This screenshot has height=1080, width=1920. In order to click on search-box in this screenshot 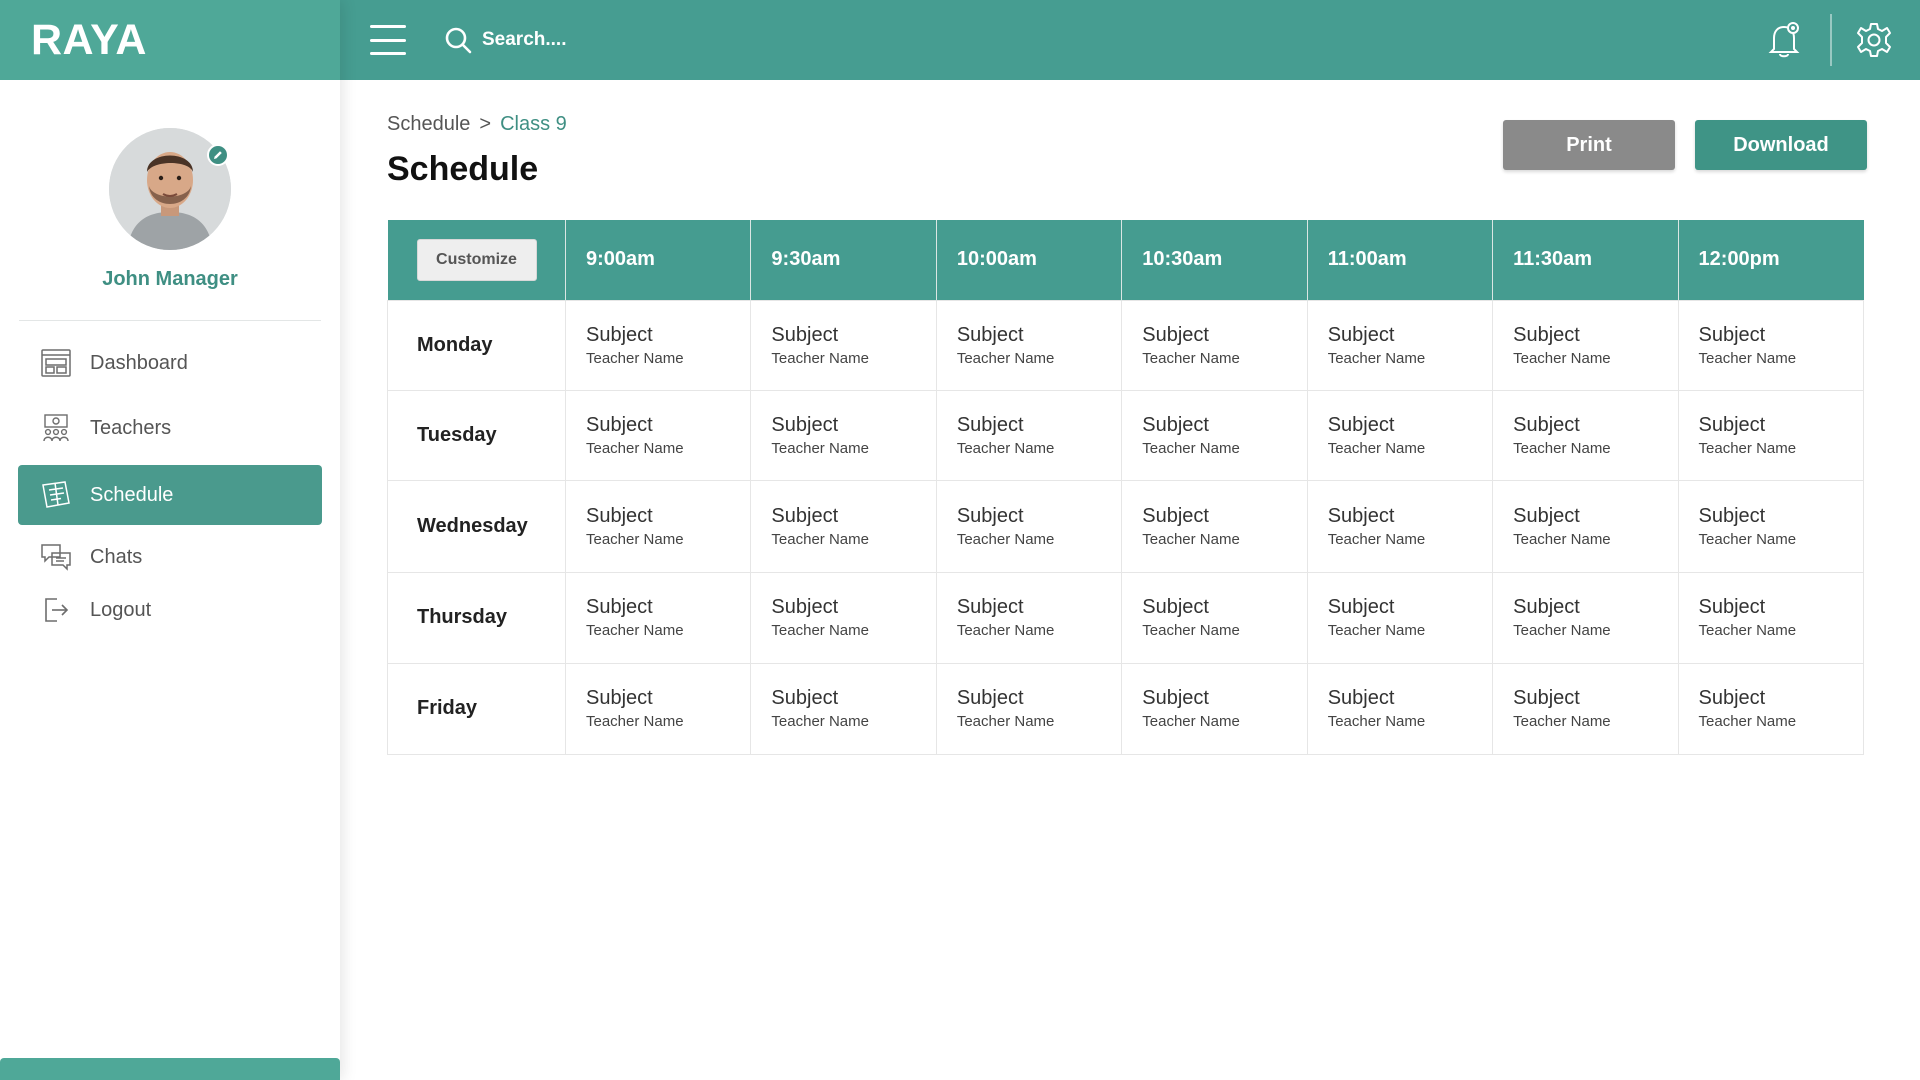, I will do `click(613, 40)`.